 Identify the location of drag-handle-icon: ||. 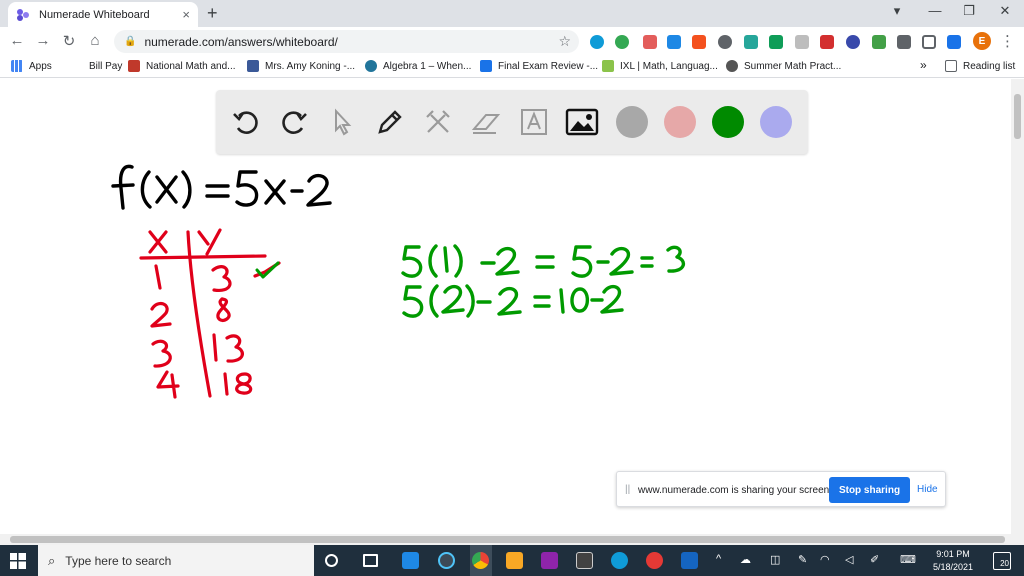
(627, 489).